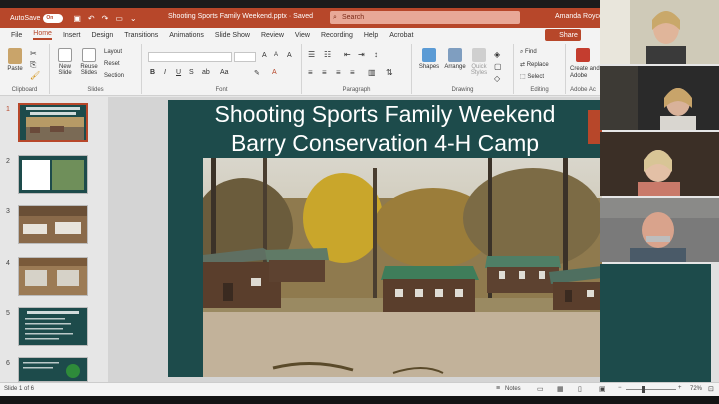 Image resolution: width=719 pixels, height=404 pixels. What do you see at coordinates (302, 35) in the screenshot?
I see `tab-view: View` at bounding box center [302, 35].